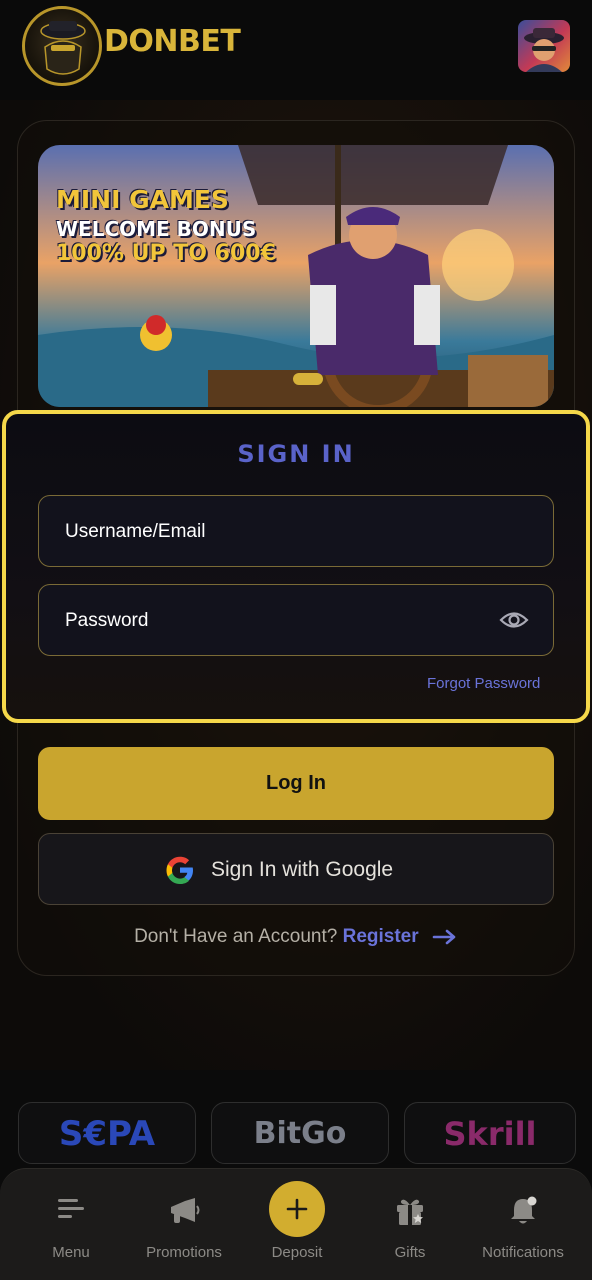 This screenshot has width=592, height=1280. What do you see at coordinates (302, 869) in the screenshot?
I see `google-sign-in-label: Sign In with Google` at bounding box center [302, 869].